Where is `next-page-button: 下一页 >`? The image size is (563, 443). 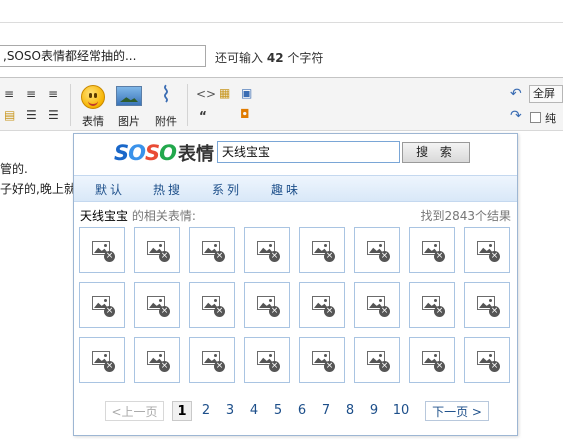 next-page-button: 下一页 > is located at coordinates (457, 411).